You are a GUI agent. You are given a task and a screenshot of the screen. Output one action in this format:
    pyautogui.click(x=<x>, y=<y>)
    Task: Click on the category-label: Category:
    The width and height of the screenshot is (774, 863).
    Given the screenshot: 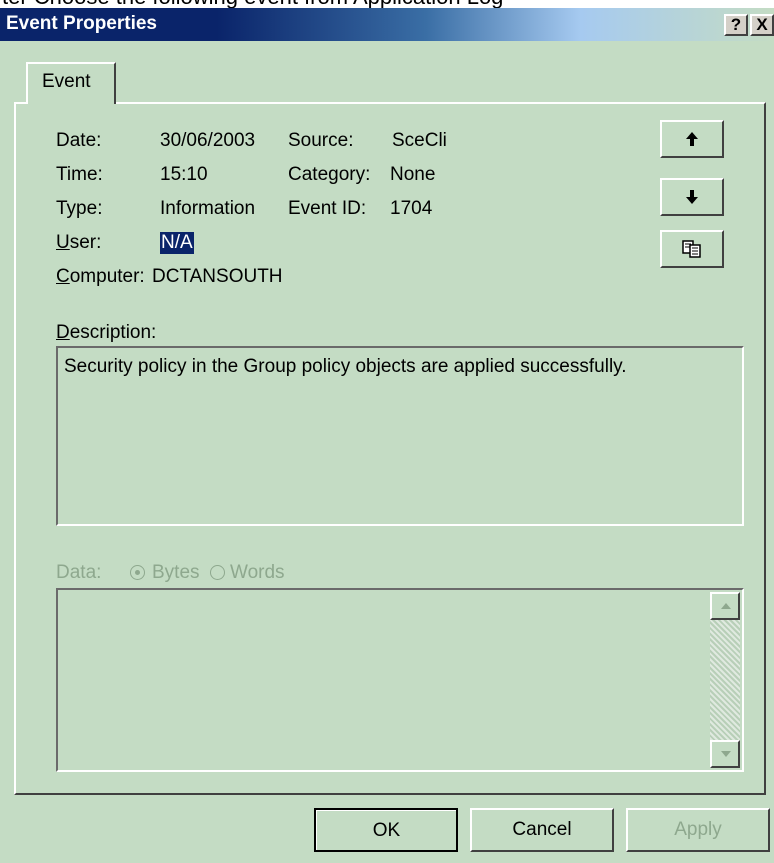 What is the action you would take?
    pyautogui.click(x=329, y=174)
    